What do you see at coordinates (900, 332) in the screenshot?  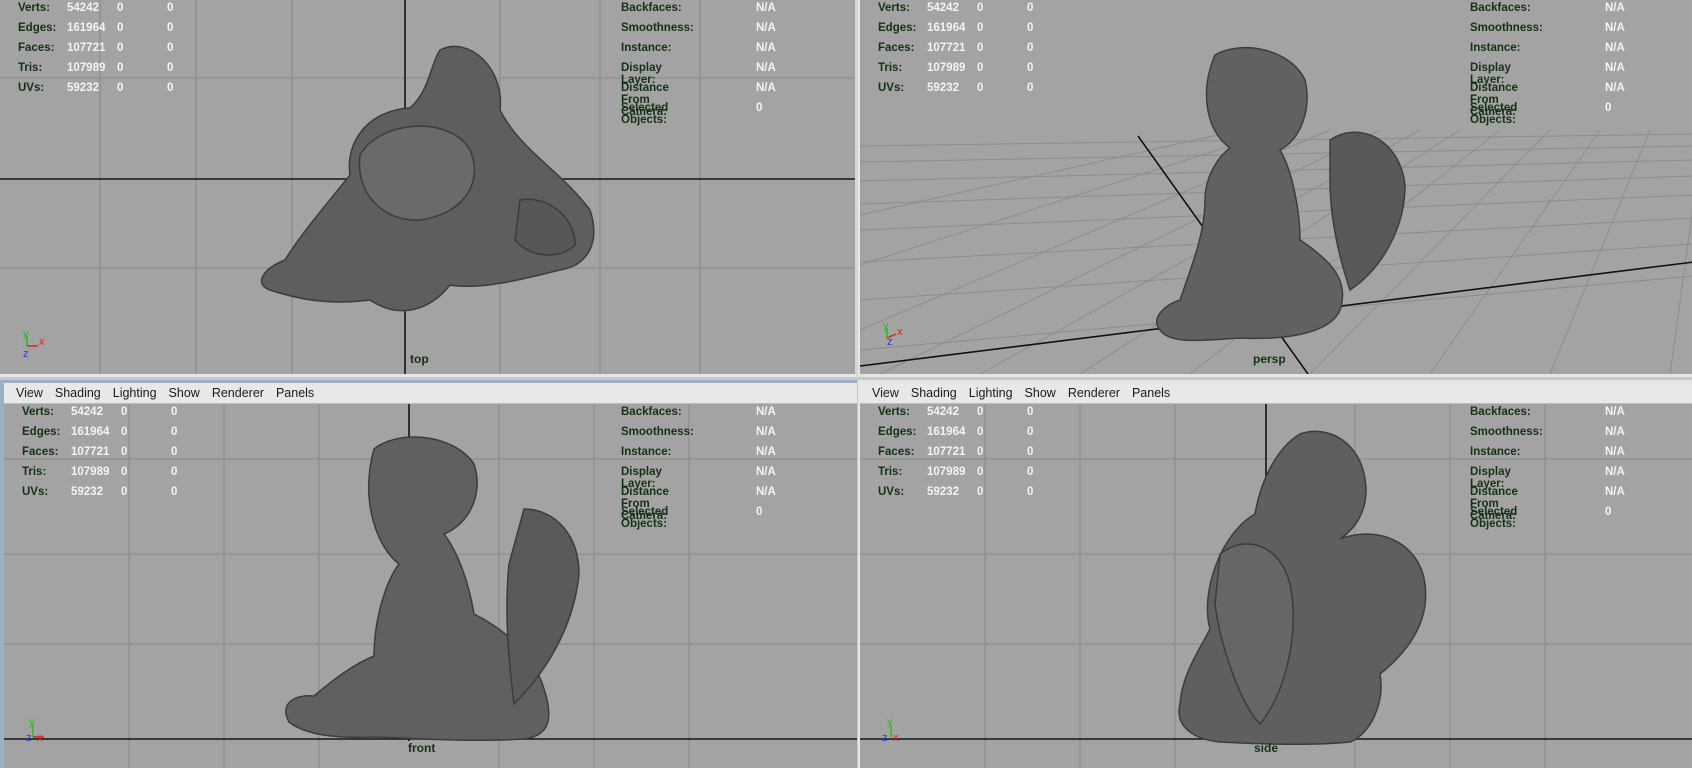 I see `axis-label-x: x` at bounding box center [900, 332].